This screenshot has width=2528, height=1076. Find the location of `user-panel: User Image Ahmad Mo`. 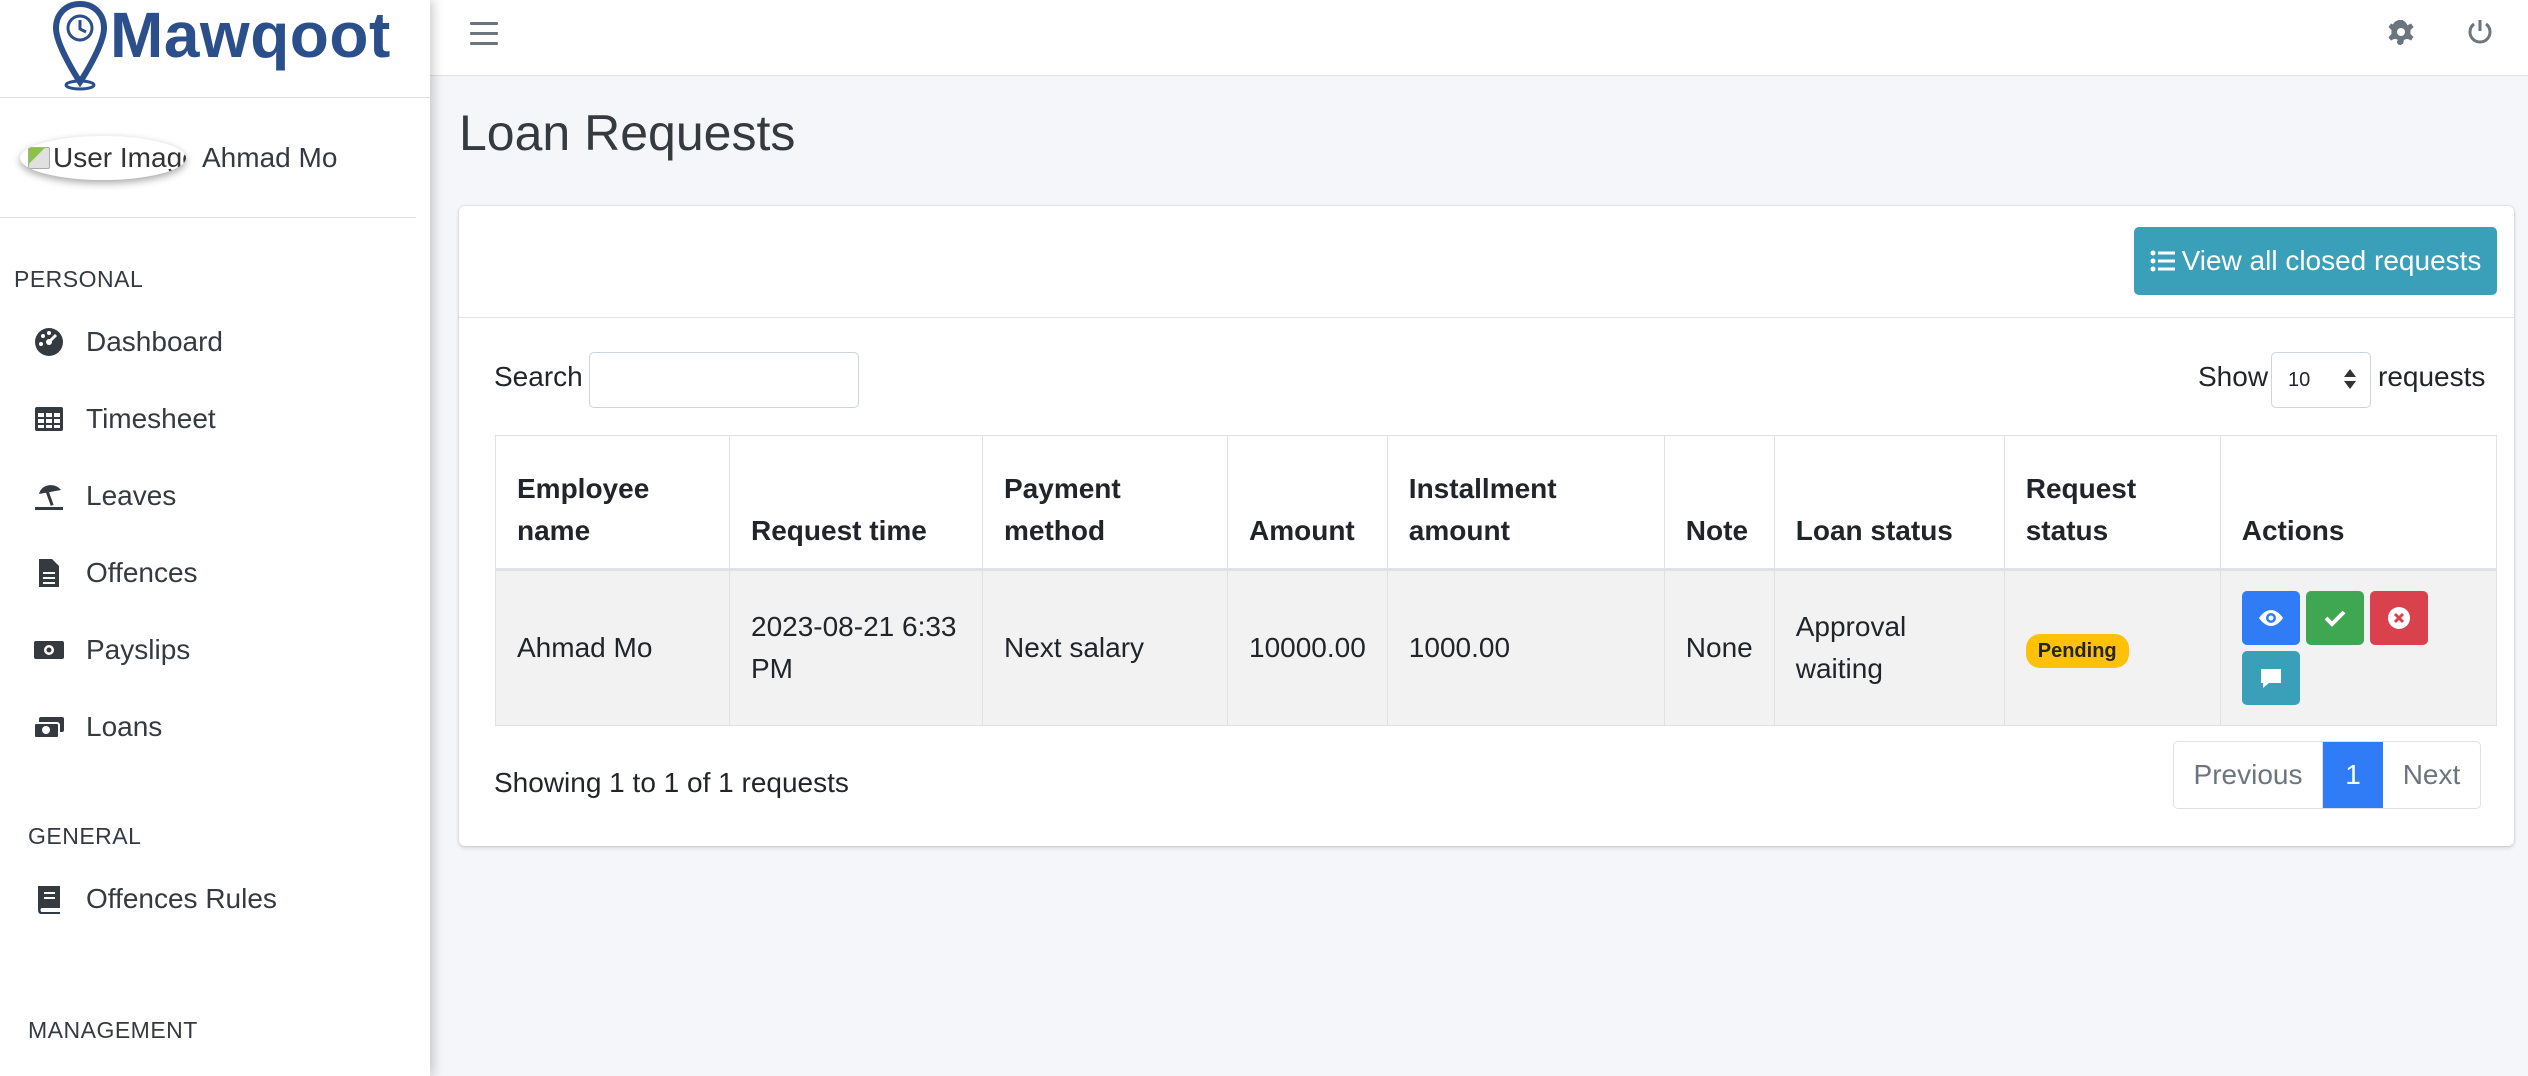

user-panel: User Image Ahmad Mo is located at coordinates (208, 158).